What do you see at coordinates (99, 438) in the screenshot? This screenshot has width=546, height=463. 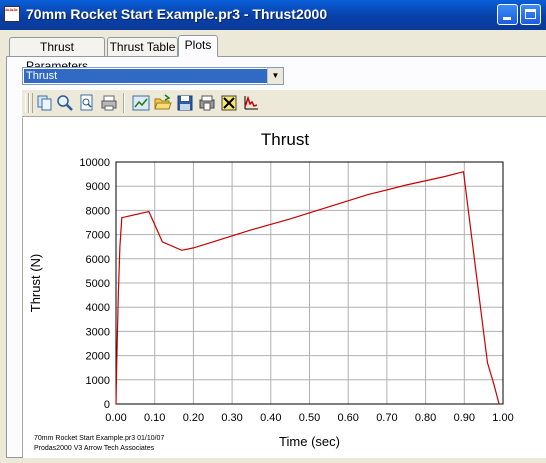 I see `footer-line-1: 70mm Rocket Start Example.pr3 01/10/07` at bounding box center [99, 438].